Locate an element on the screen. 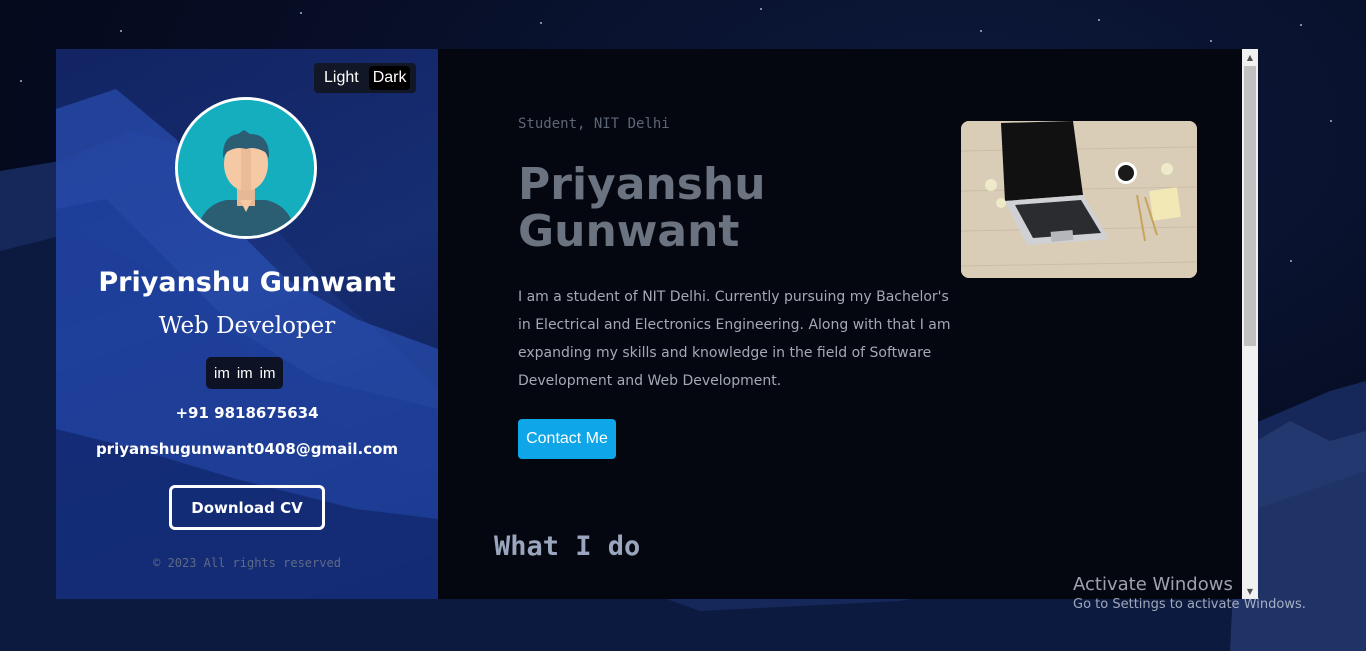 Image resolution: width=1366 pixels, height=651 pixels. profile-role: Web Developer is located at coordinates (247, 326).